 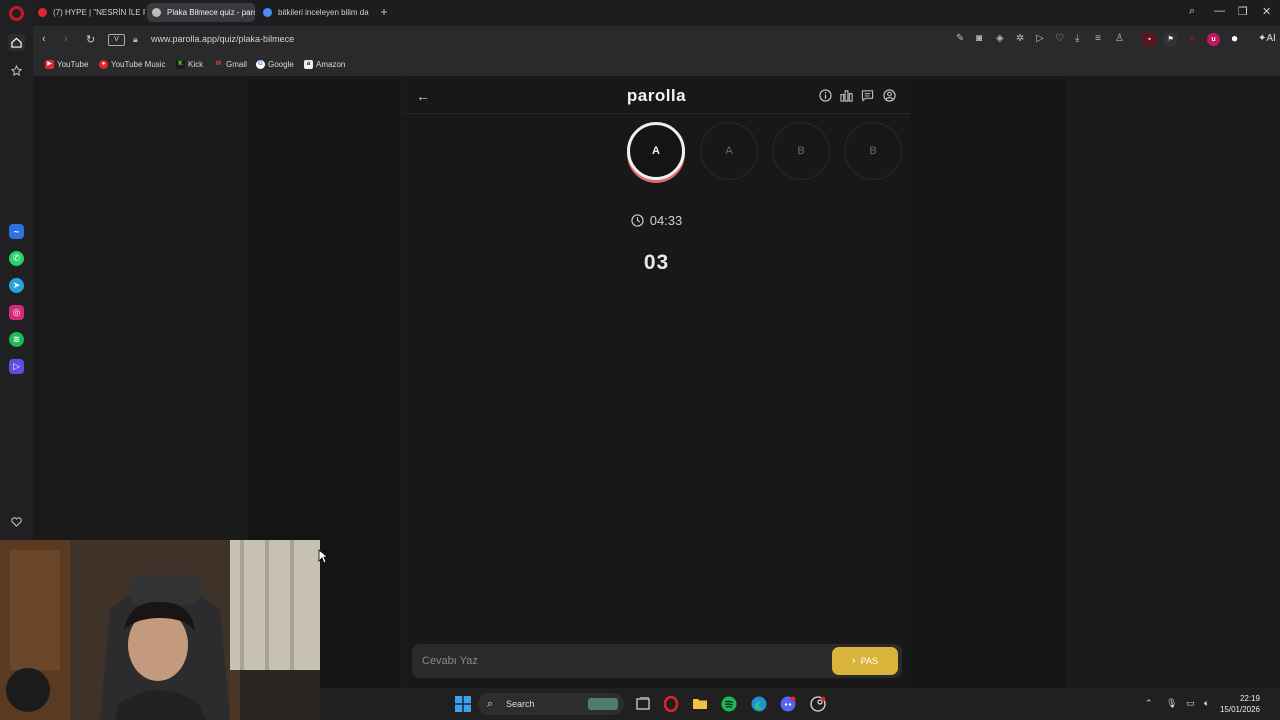 I want to click on spotify-taskbar-icon, so click(x=729, y=704).